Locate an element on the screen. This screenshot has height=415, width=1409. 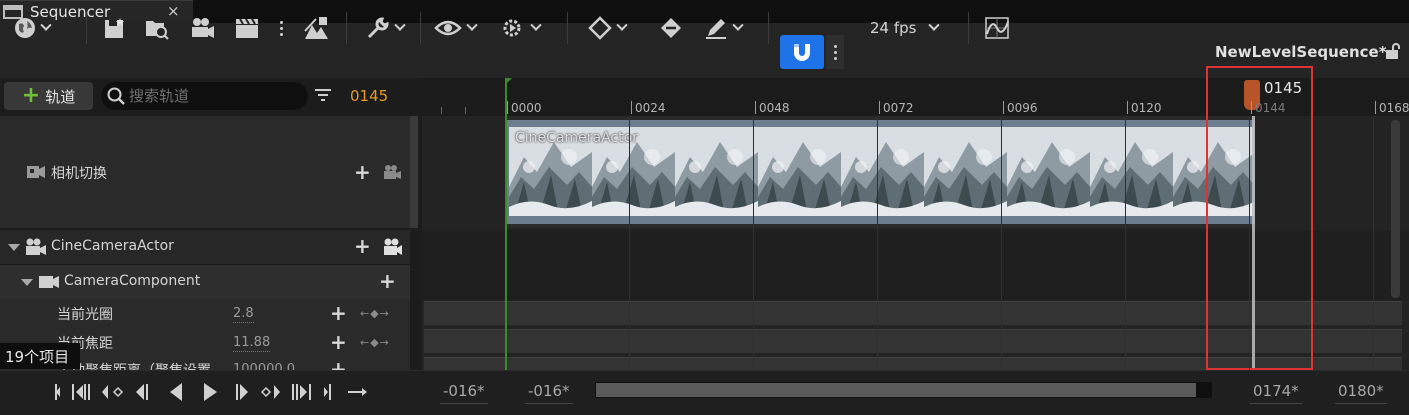
playback-start-marker is located at coordinates (506, 224).